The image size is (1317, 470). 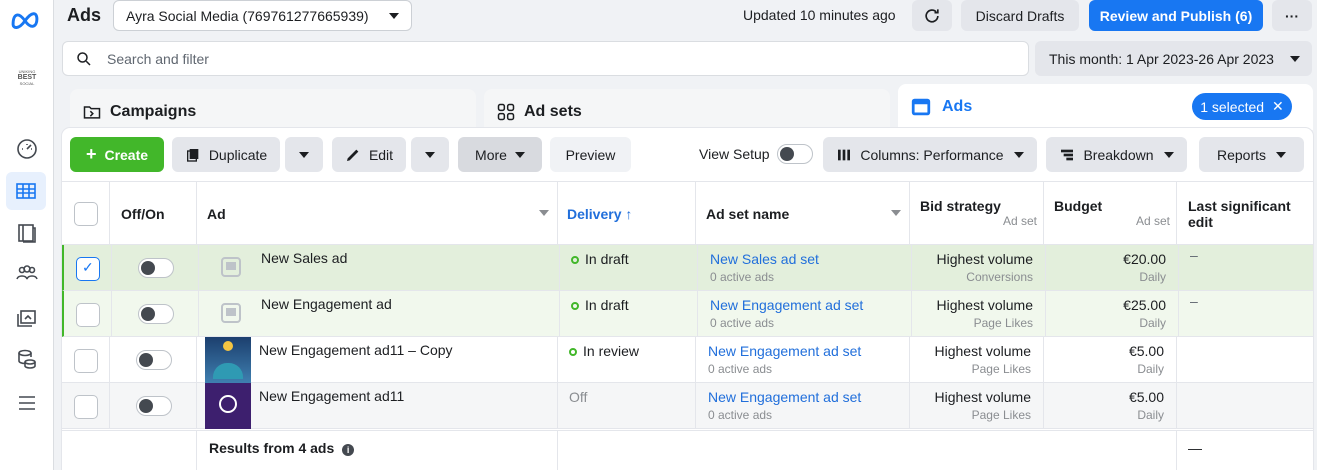 What do you see at coordinates (1241, 154) in the screenshot?
I see `reports-label: Reports` at bounding box center [1241, 154].